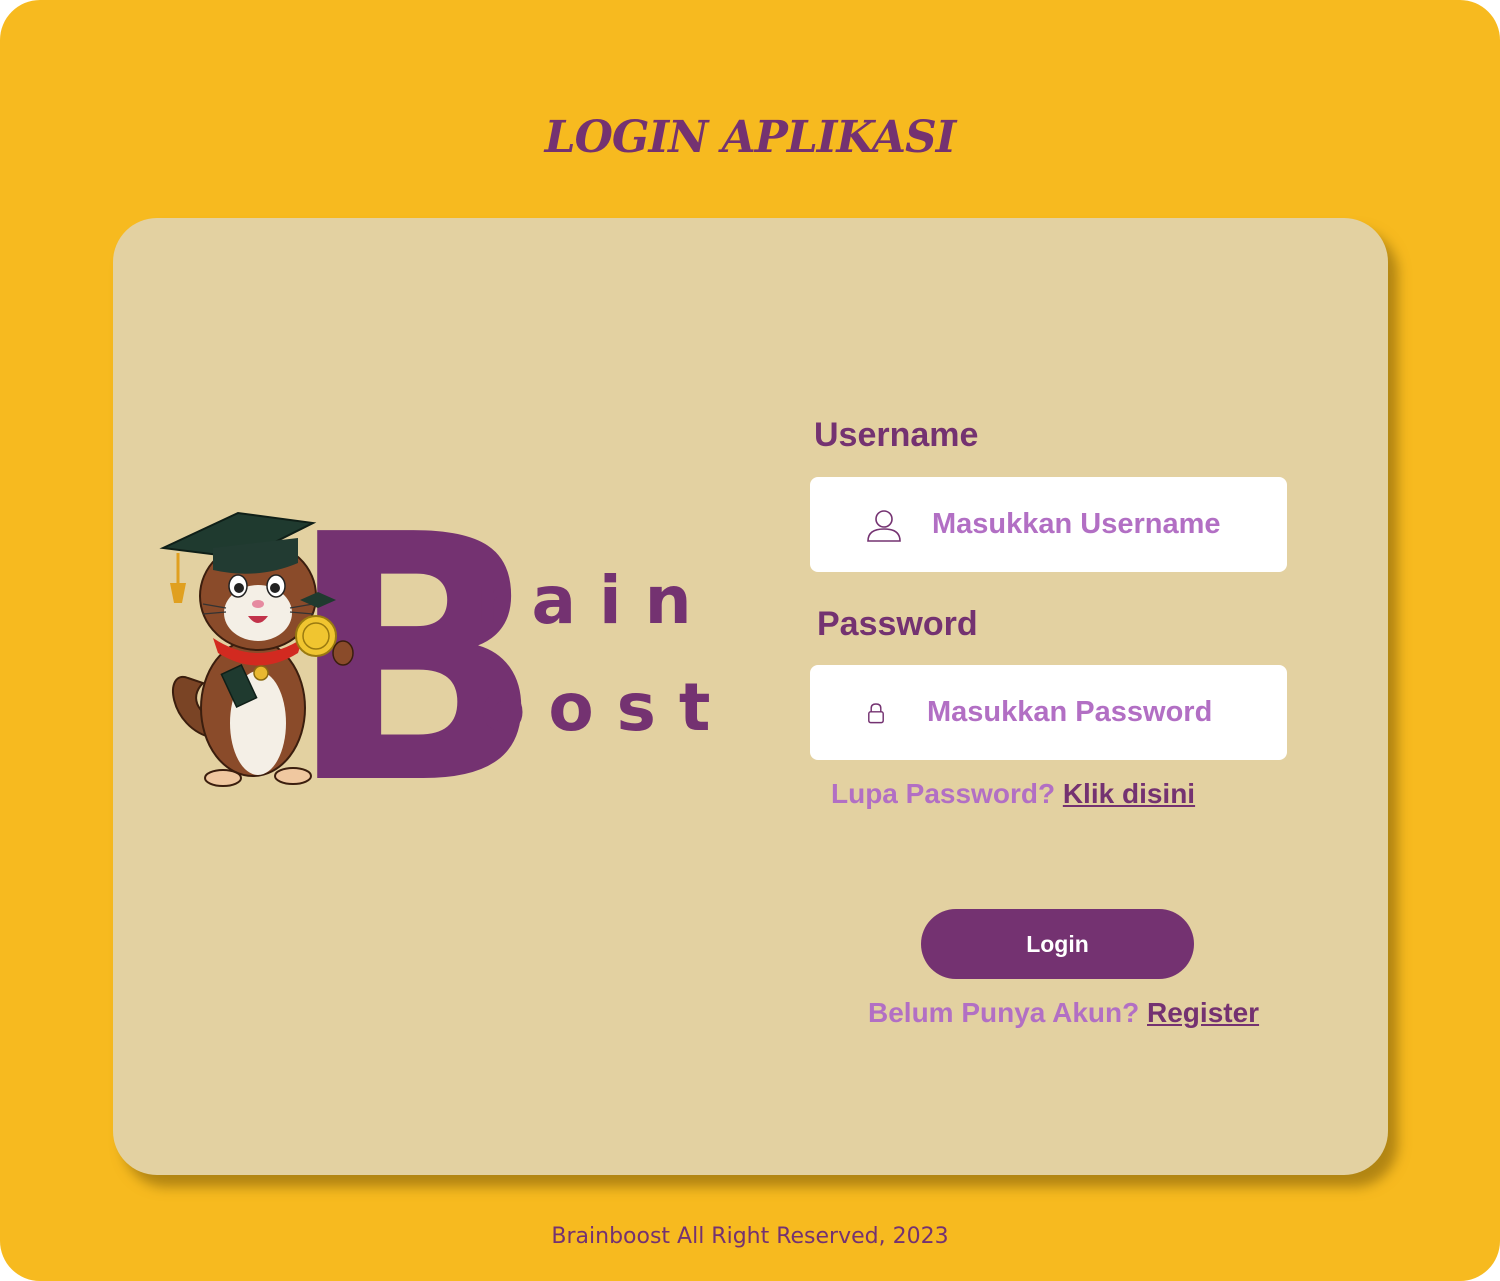 This screenshot has height=1281, width=1500. What do you see at coordinates (1129, 793) in the screenshot?
I see `forgot-password-link: Klik disini` at bounding box center [1129, 793].